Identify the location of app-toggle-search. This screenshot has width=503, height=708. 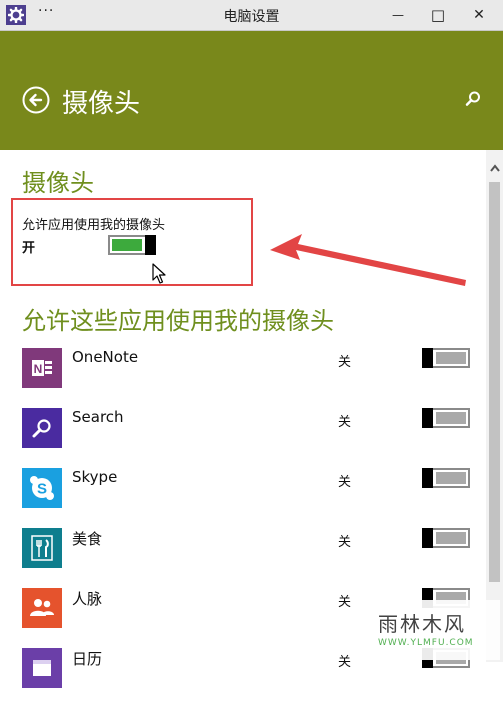
(446, 418).